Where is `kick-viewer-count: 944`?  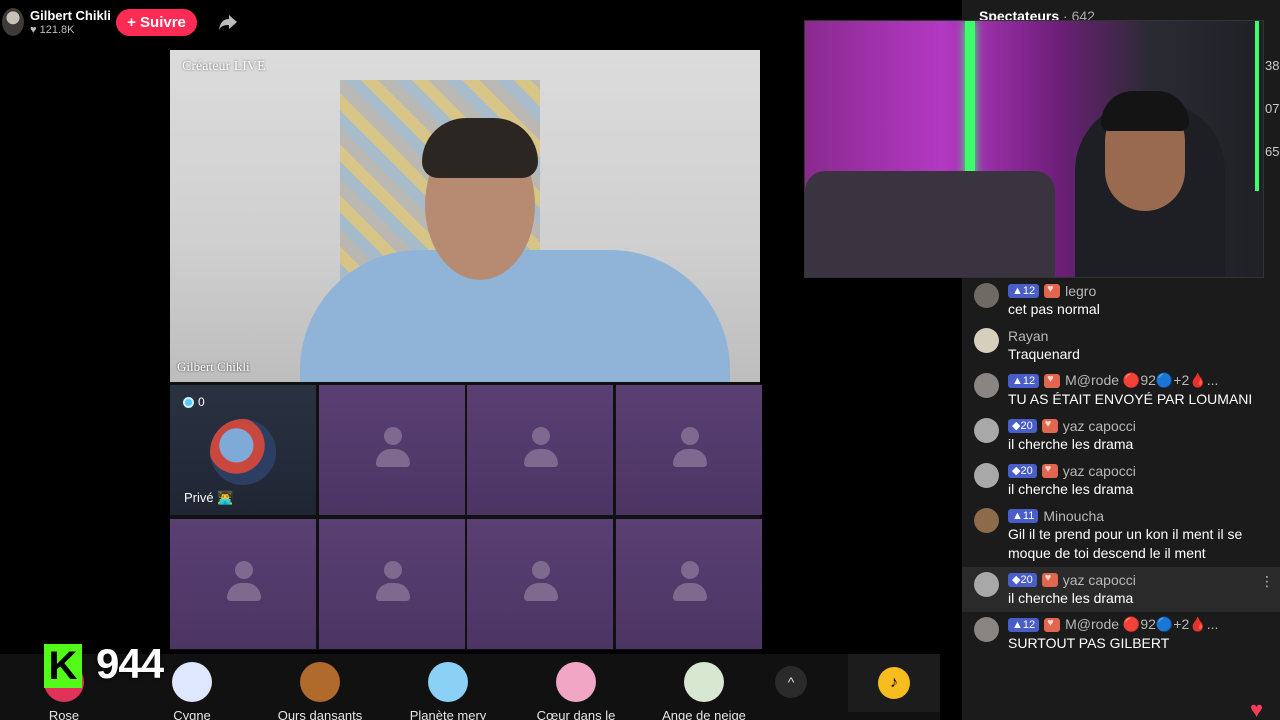 kick-viewer-count: 944 is located at coordinates (130, 663).